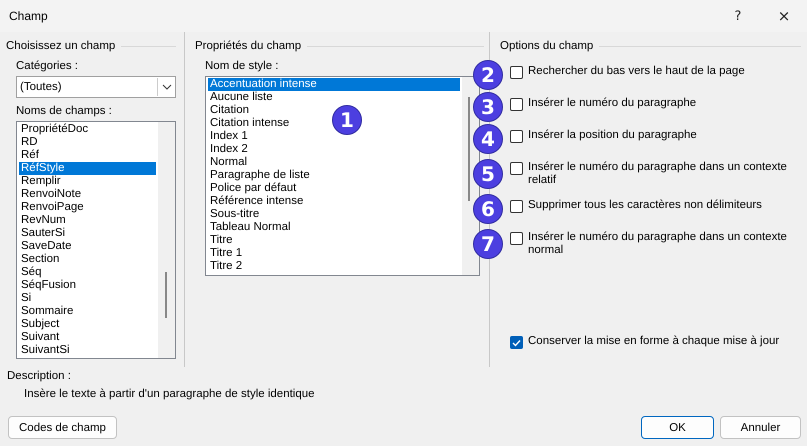 Image resolution: width=807 pixels, height=446 pixels. What do you see at coordinates (488, 75) in the screenshot?
I see `callout-badge: 2` at bounding box center [488, 75].